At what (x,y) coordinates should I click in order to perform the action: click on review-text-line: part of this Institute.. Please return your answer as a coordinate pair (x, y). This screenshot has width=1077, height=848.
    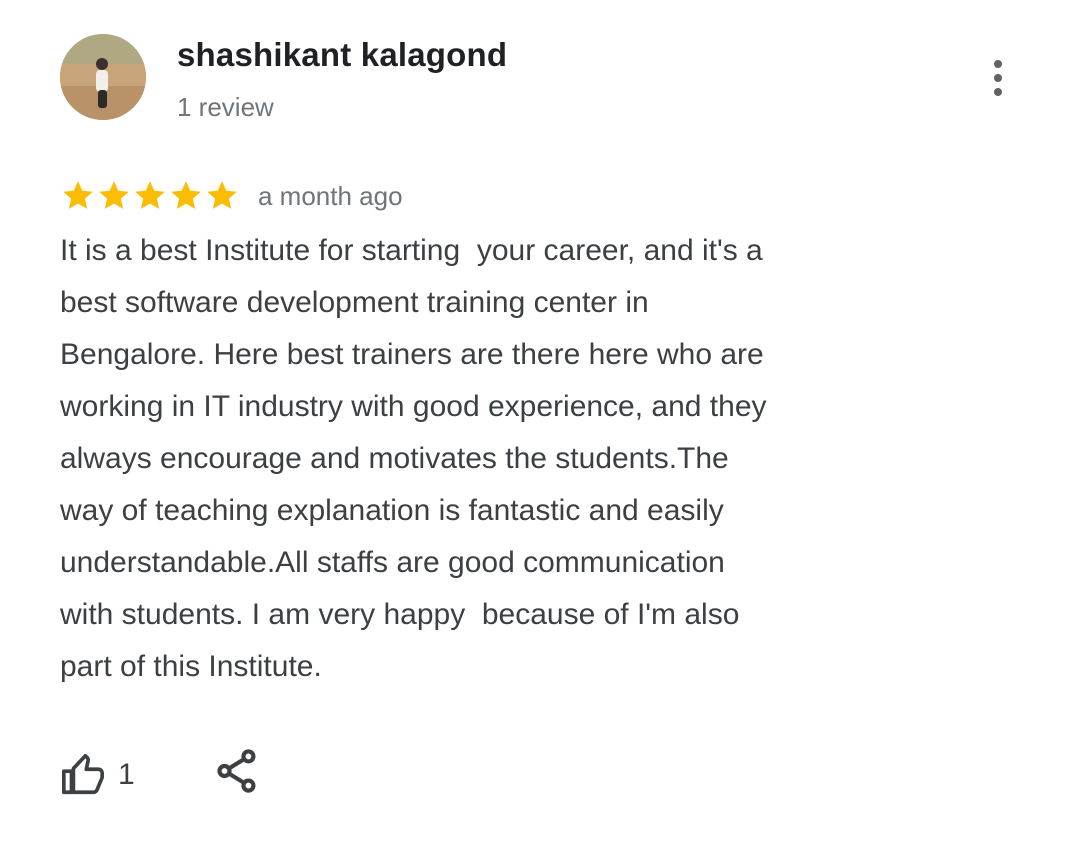
    Looking at the image, I should click on (191, 666).